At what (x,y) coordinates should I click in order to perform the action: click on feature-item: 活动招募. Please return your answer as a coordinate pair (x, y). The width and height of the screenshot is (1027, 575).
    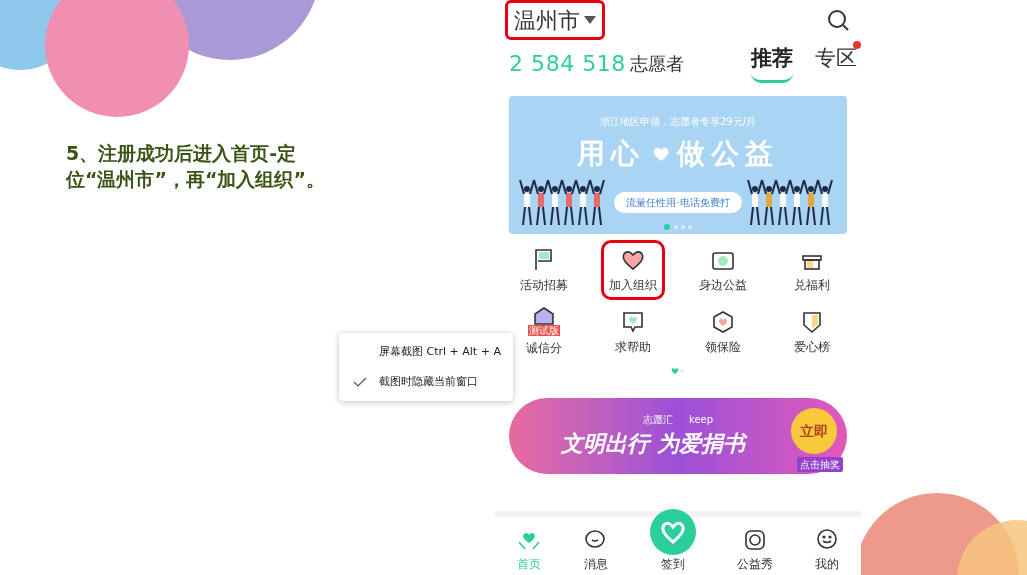
    Looking at the image, I should click on (543, 270).